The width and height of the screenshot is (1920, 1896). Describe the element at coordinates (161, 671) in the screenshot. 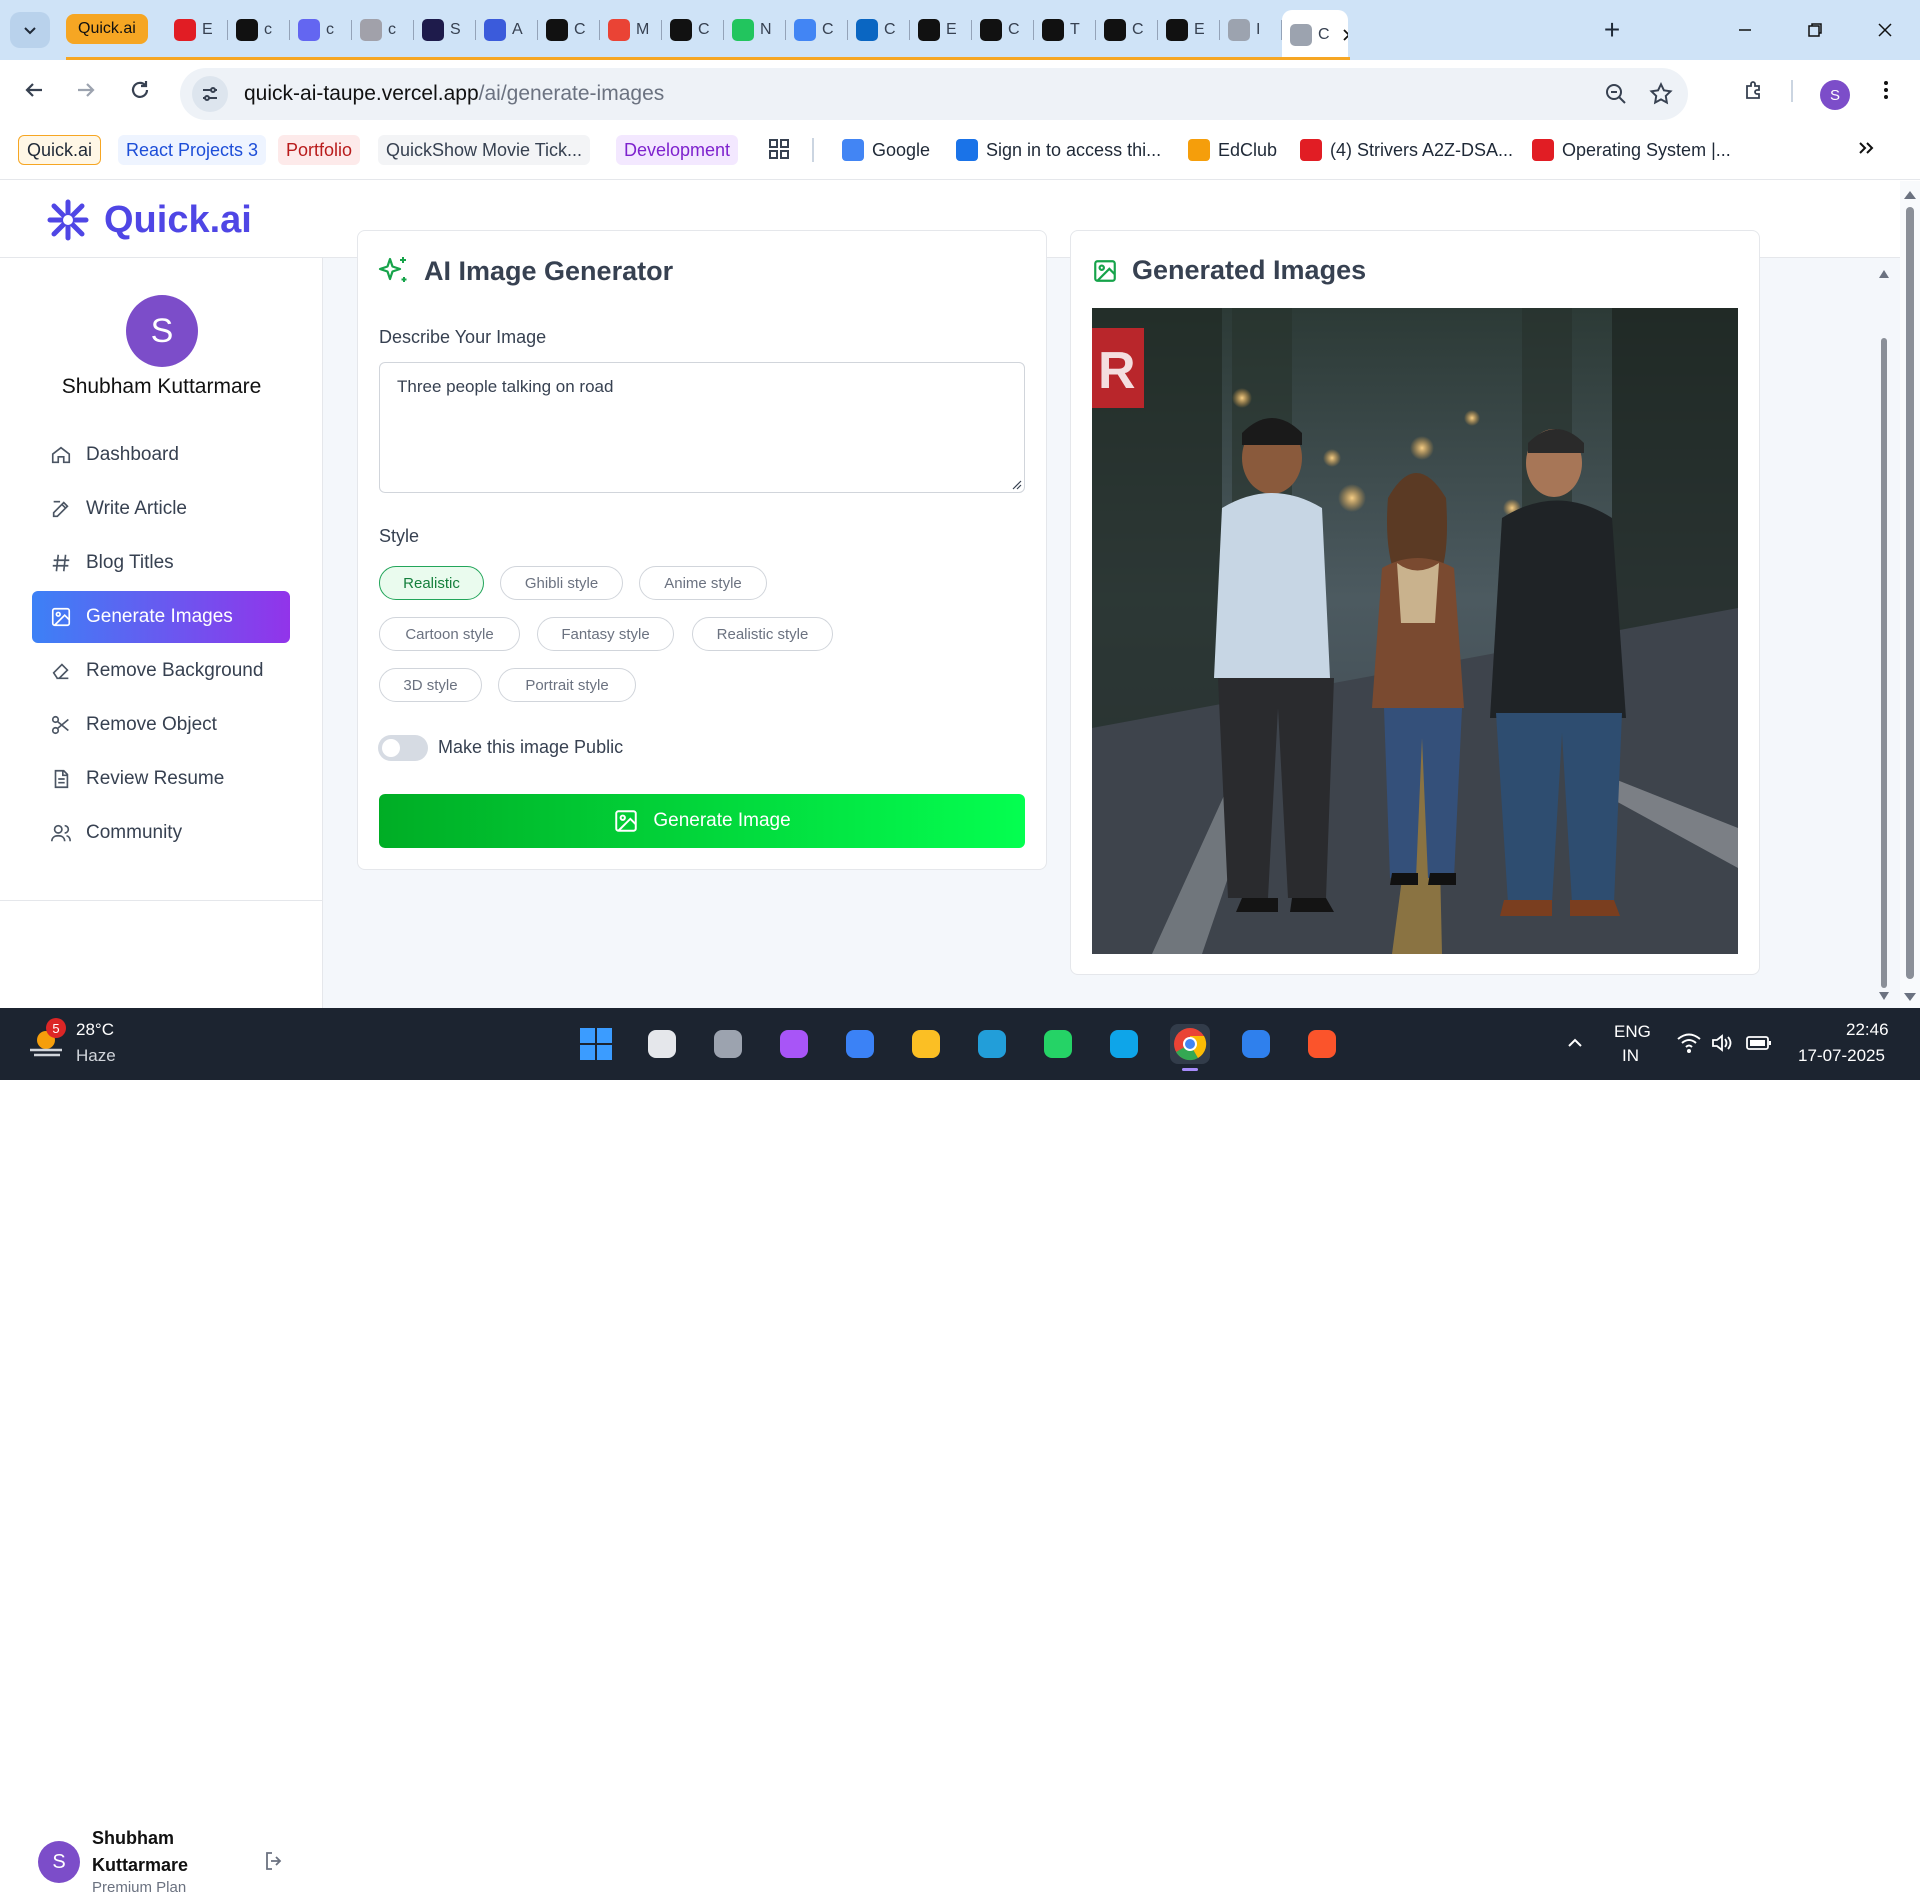

I see `sidebar-item-remove-background: Remove Background` at that location.